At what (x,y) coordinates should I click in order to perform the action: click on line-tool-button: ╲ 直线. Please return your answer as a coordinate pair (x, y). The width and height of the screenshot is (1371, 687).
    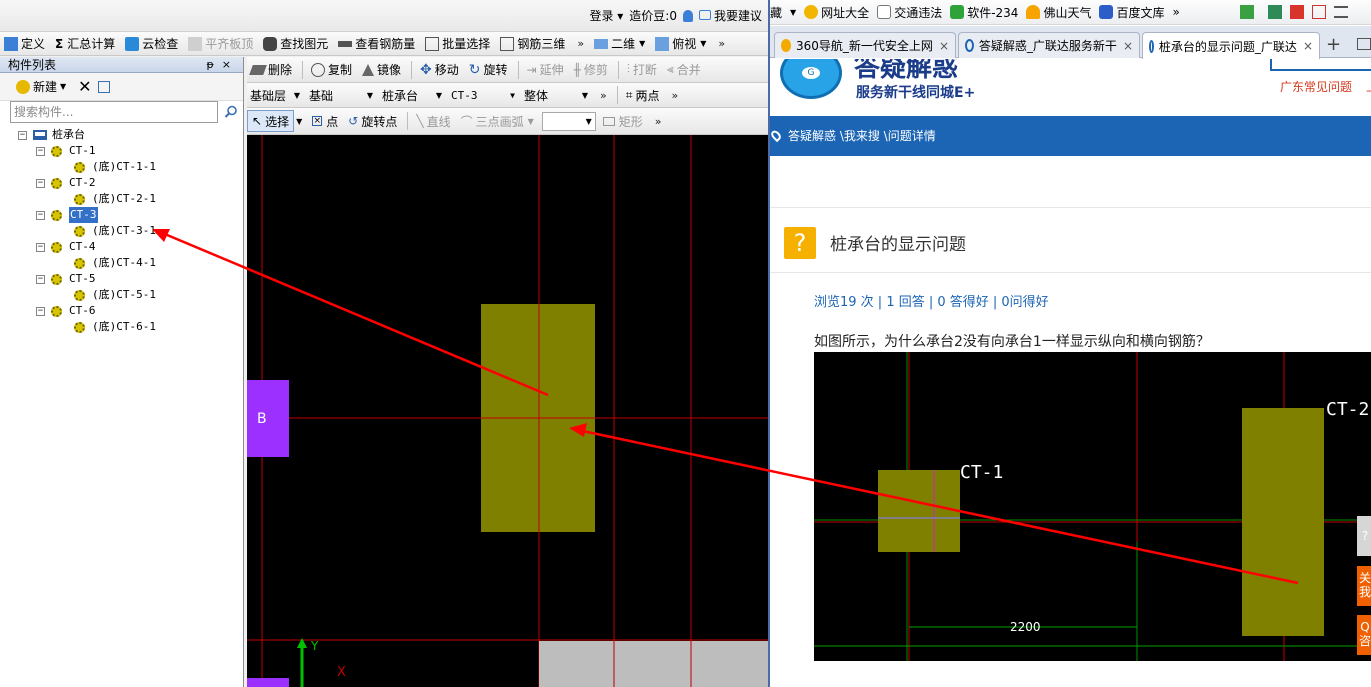
    Looking at the image, I should click on (433, 121).